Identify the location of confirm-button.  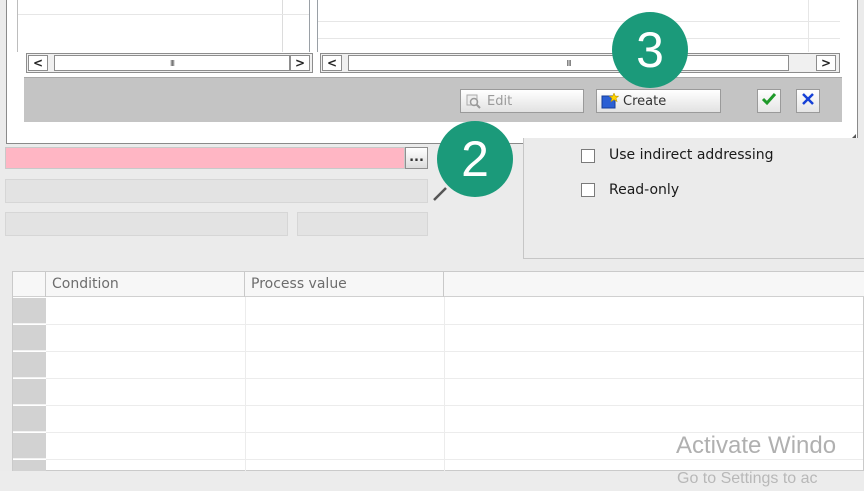
(769, 101).